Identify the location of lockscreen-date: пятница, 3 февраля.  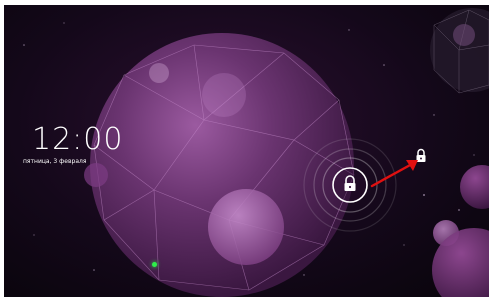
(55, 161).